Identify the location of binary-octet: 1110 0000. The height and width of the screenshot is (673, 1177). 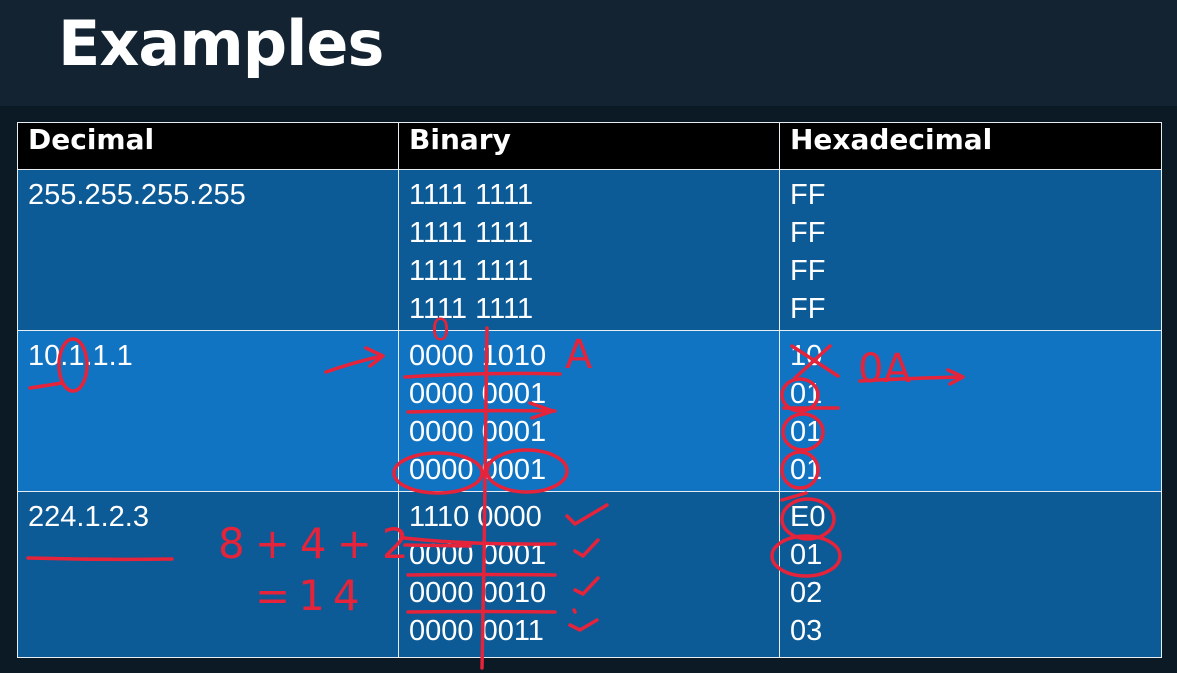
(475, 517).